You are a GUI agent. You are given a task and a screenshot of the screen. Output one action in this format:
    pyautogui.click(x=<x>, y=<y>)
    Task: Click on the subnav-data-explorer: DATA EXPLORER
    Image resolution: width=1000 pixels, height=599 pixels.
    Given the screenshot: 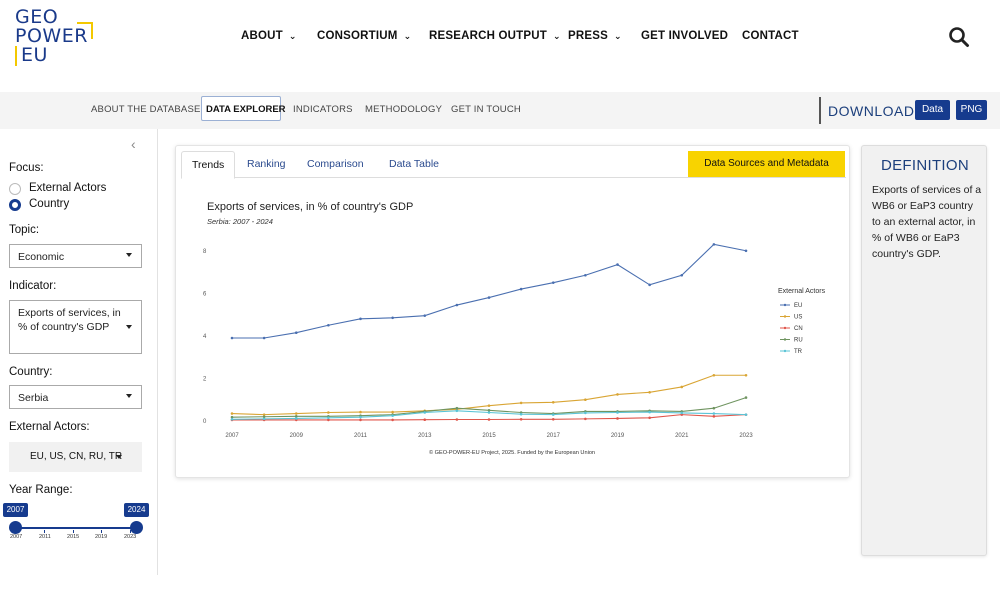 What is the action you would take?
    pyautogui.click(x=243, y=108)
    